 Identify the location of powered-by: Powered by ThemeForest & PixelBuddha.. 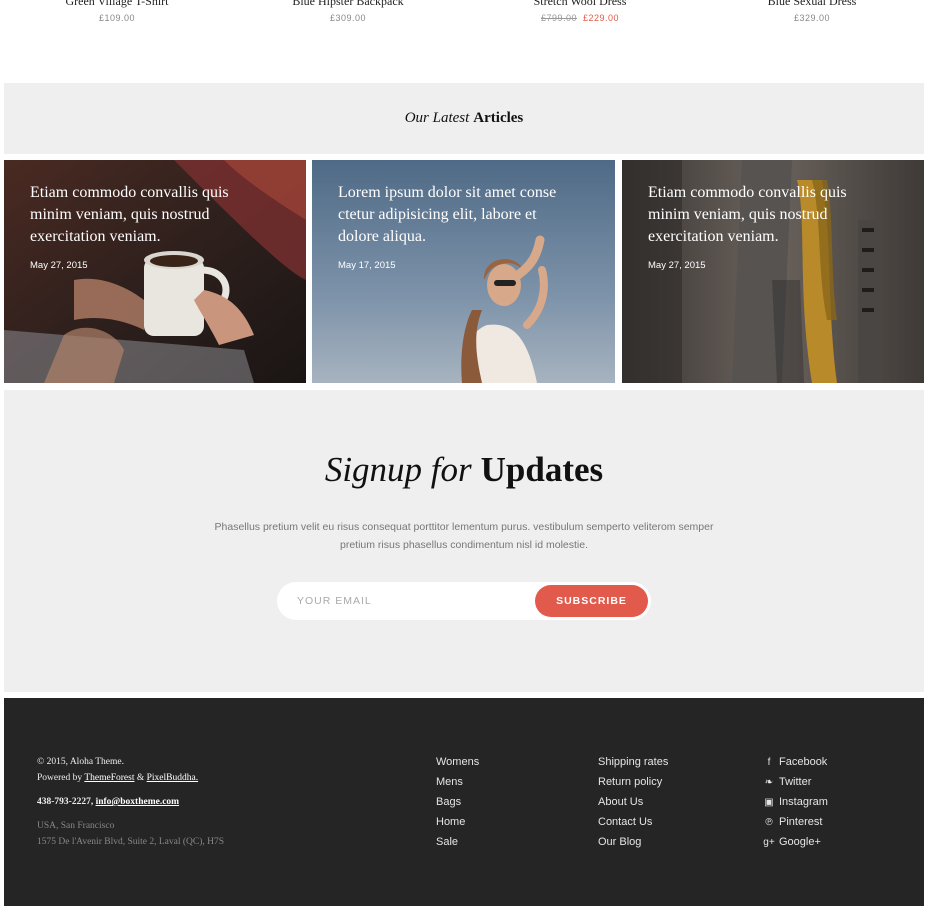
(130, 778).